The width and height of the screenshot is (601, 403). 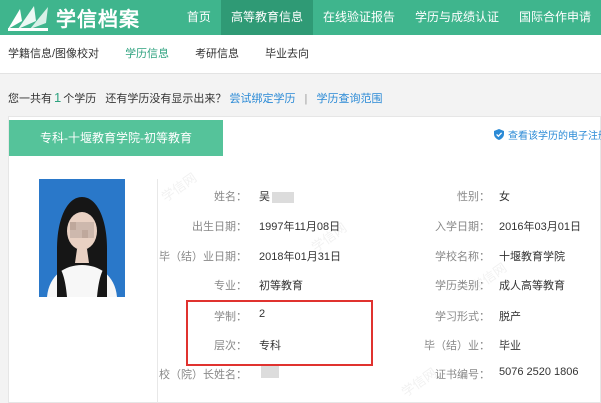 I want to click on tab-degree-info: 学历信息, so click(x=147, y=54).